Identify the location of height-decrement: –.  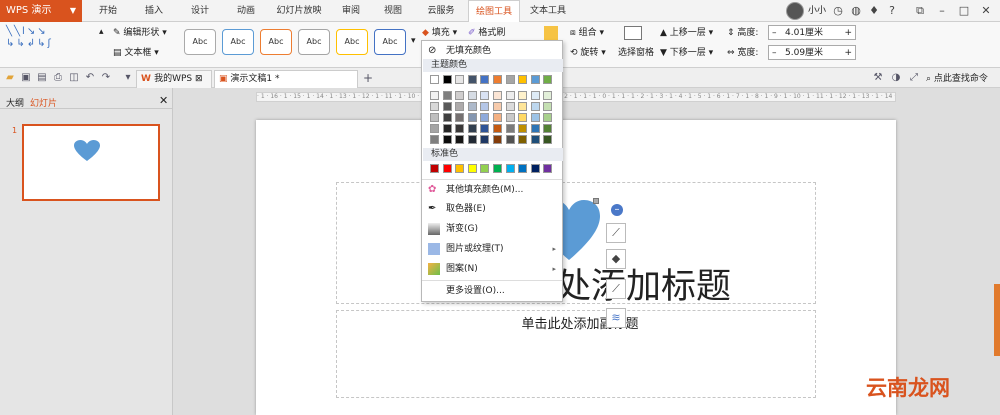
(774, 33).